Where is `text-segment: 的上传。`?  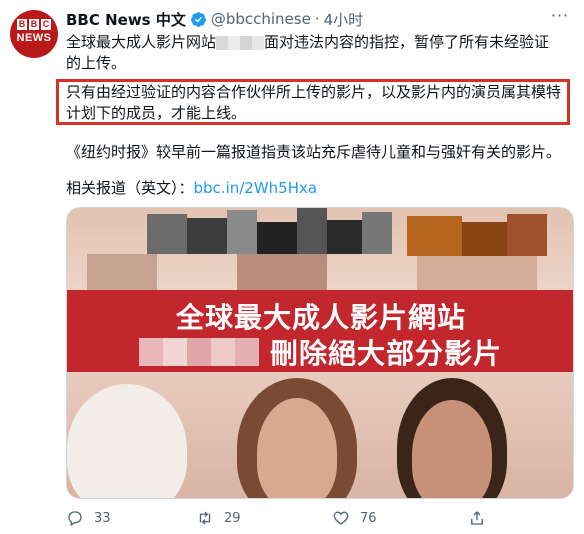
text-segment: 的上传。 is located at coordinates (96, 63).